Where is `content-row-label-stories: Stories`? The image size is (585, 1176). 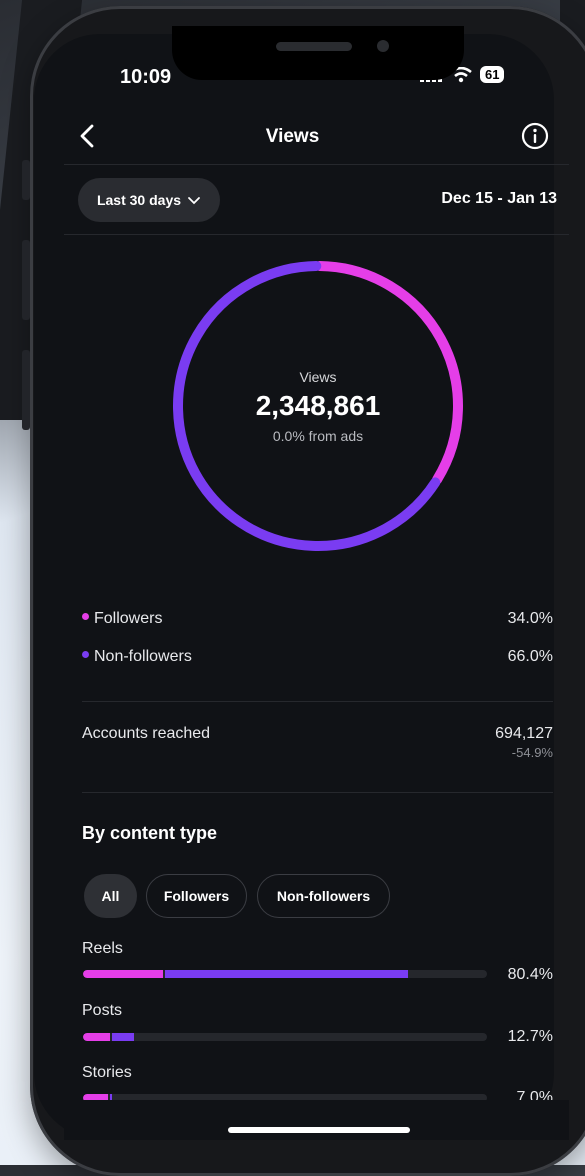
content-row-label-stories: Stories is located at coordinates (107, 1072).